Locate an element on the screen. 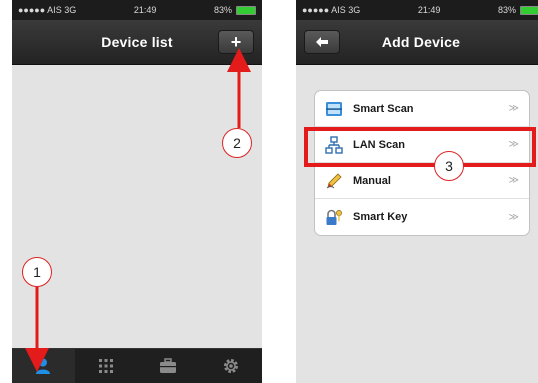  callout-3: 3 is located at coordinates (449, 166).